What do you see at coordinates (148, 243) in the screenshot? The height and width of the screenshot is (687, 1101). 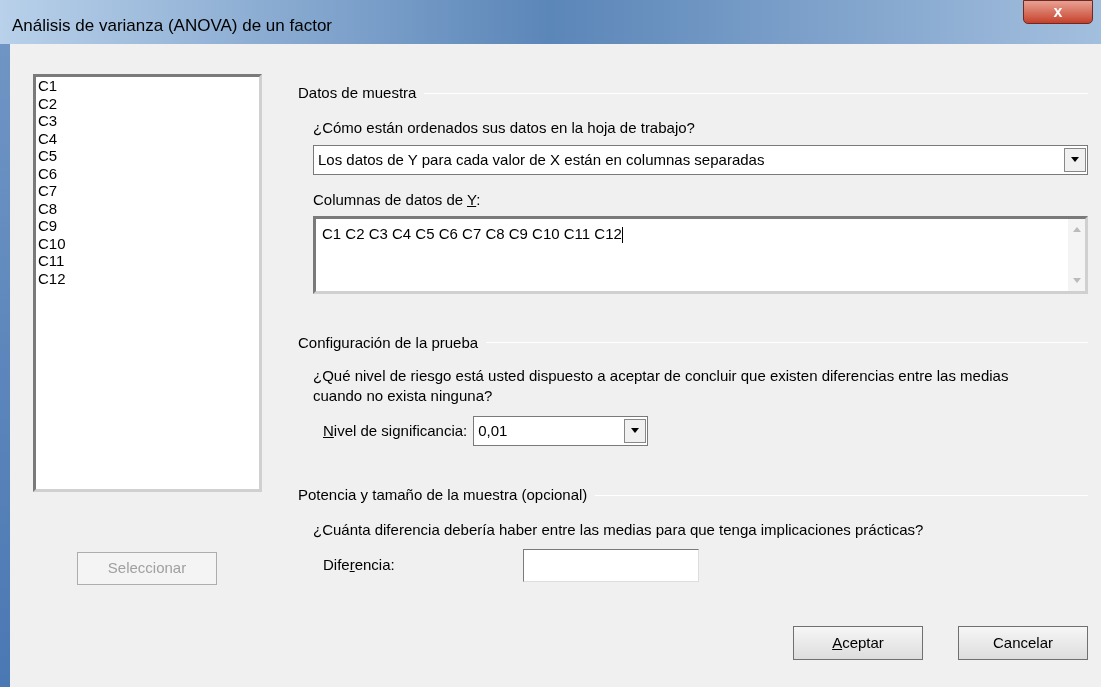 I see `variable-item: C10` at bounding box center [148, 243].